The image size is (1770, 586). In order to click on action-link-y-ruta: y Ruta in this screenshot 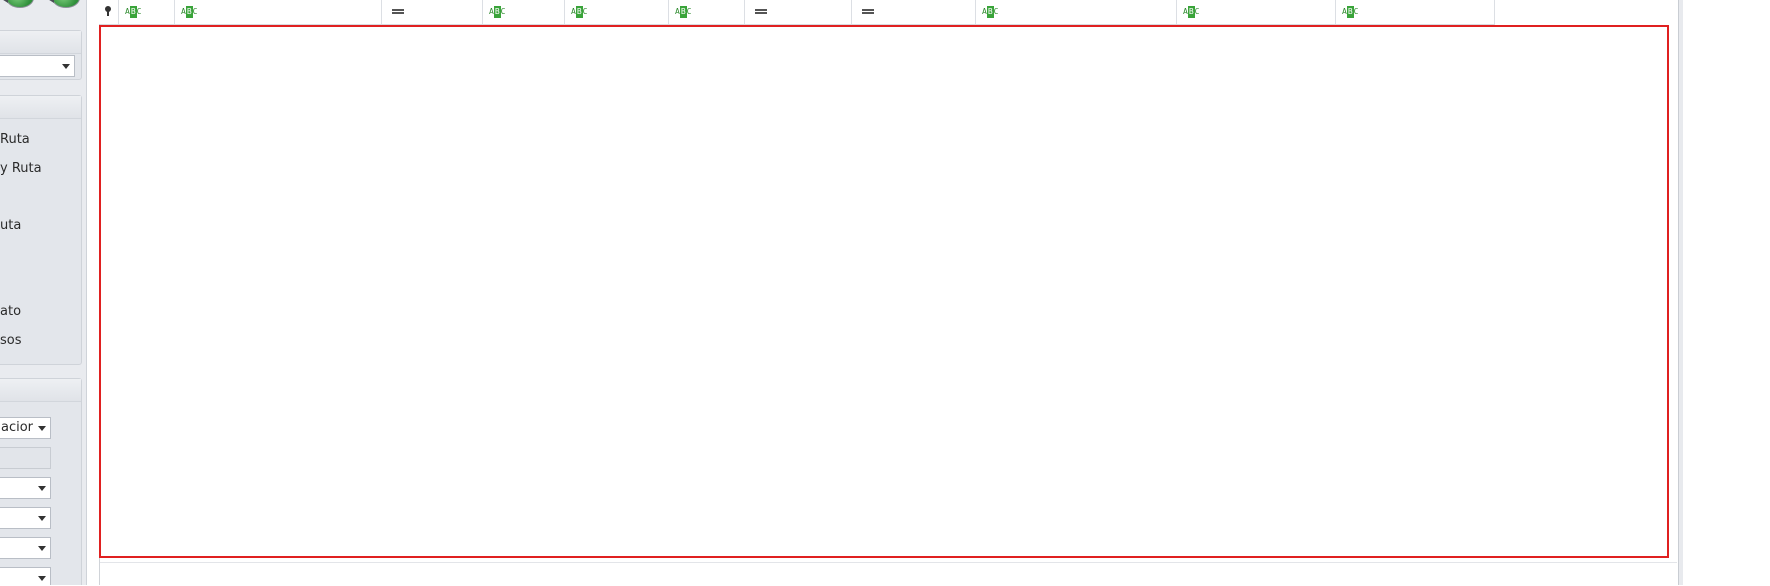, I will do `click(21, 168)`.